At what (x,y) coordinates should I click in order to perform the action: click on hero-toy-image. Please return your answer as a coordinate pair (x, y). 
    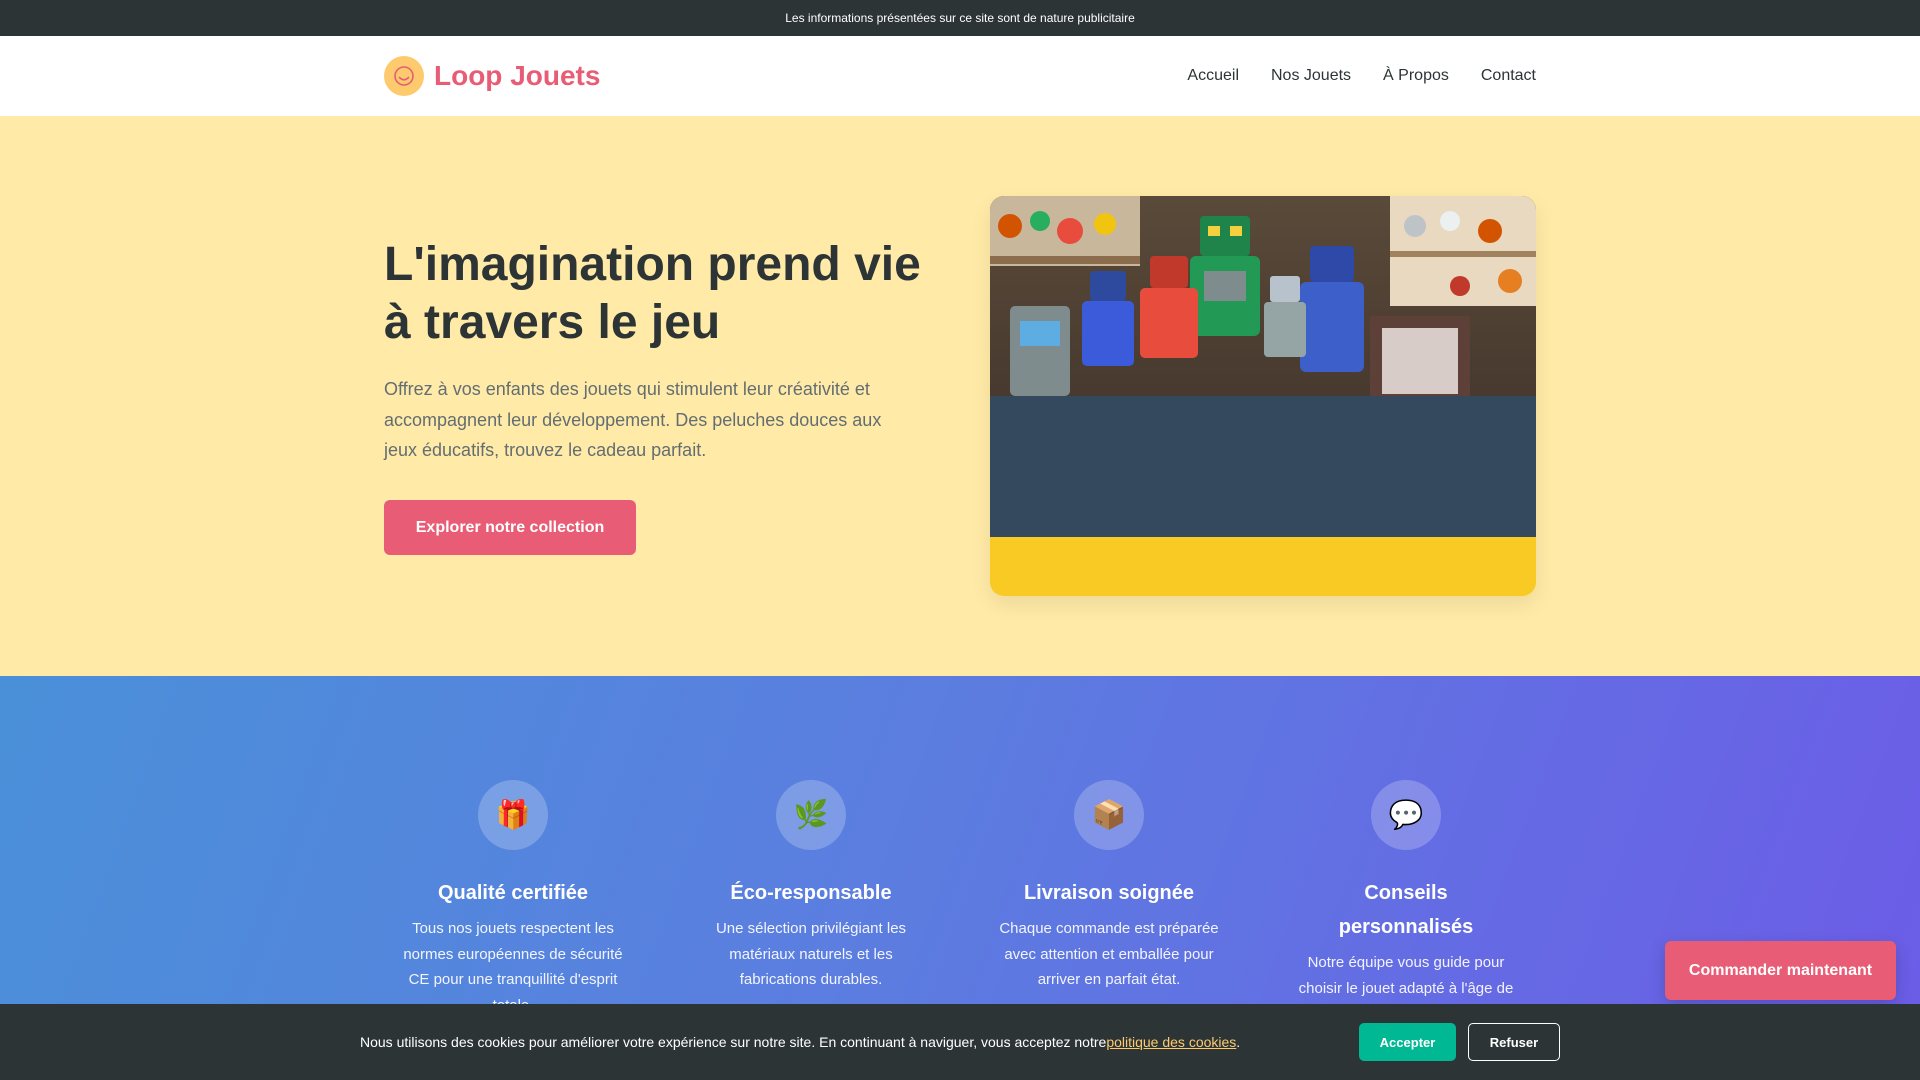
    Looking at the image, I should click on (1263, 396).